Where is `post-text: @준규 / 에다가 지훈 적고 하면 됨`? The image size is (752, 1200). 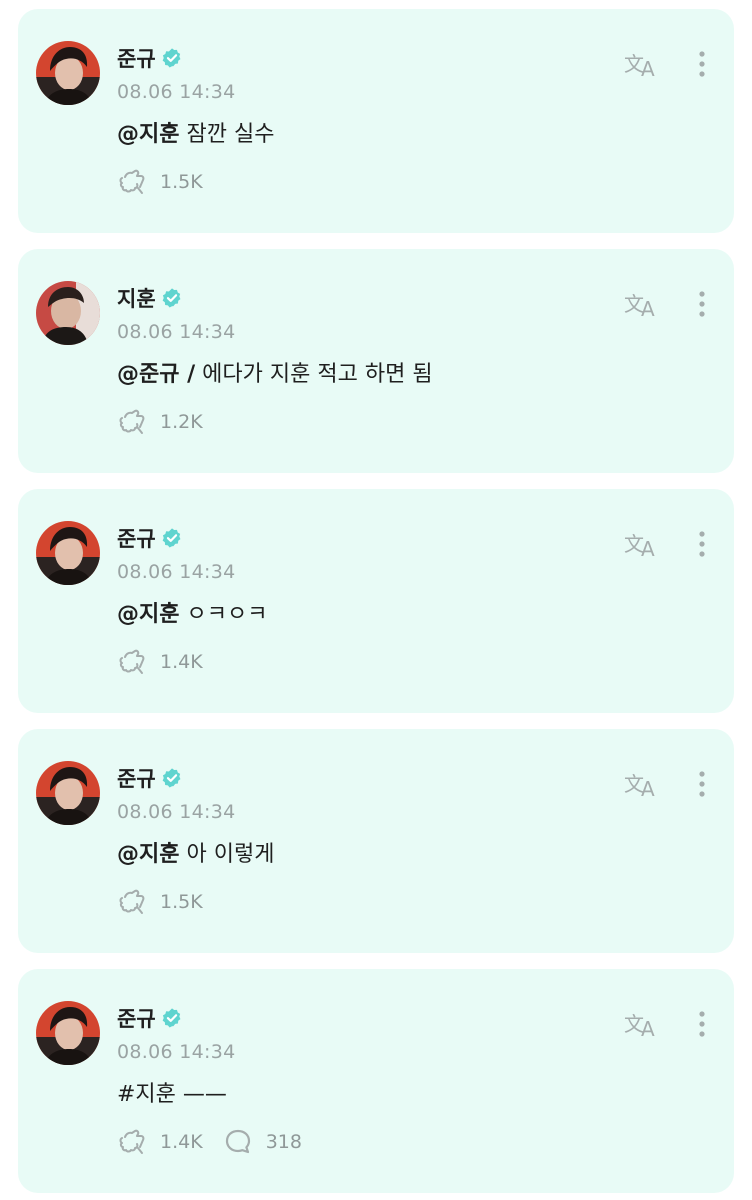
post-text: @준규 / 에다가 지훈 적고 하면 됨 is located at coordinates (275, 372).